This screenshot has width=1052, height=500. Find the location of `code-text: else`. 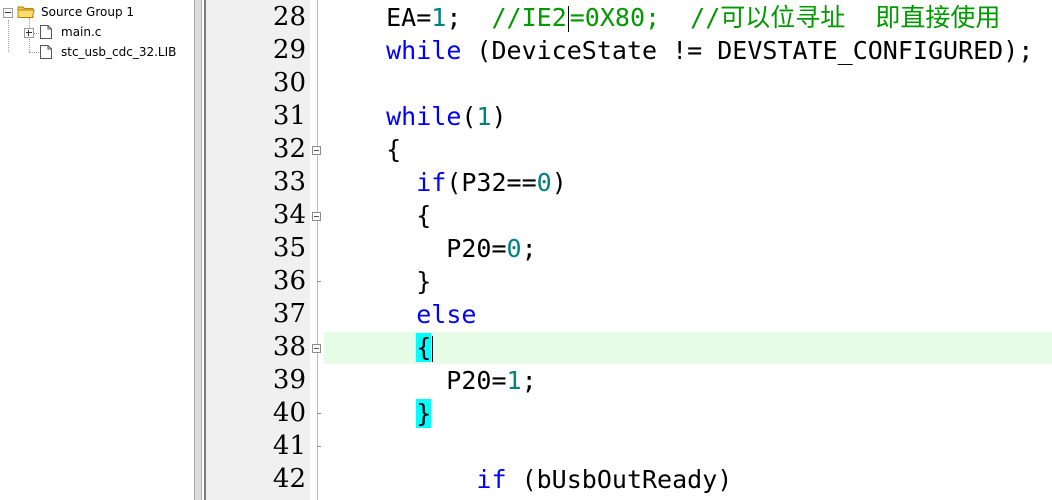

code-text: else is located at coordinates (416, 314).